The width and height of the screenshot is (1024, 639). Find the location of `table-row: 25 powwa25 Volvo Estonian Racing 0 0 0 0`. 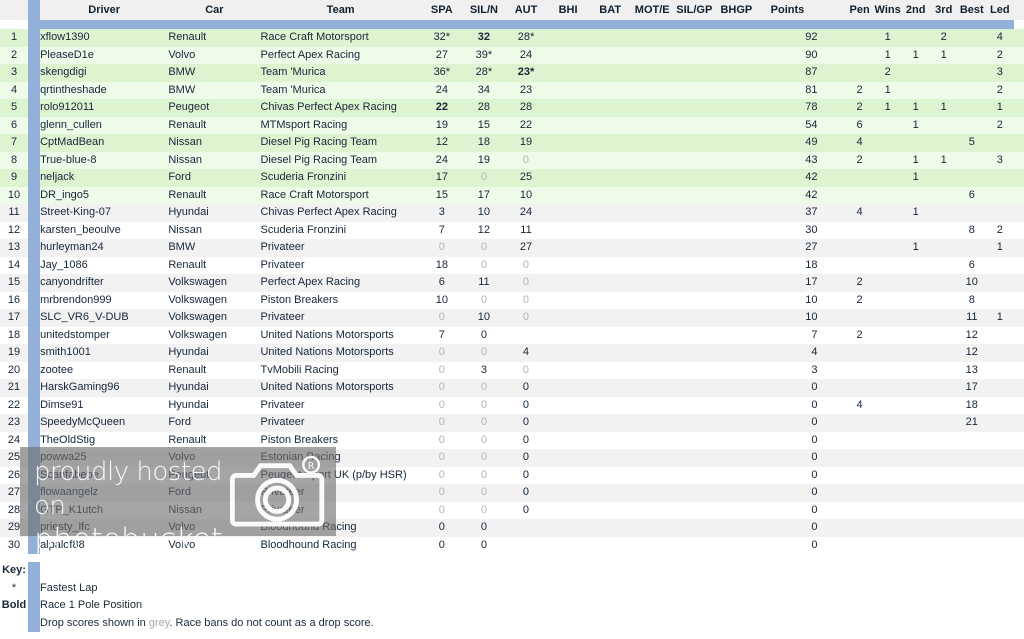

table-row: 25 powwa25 Volvo Estonian Racing 0 0 0 0 is located at coordinates (512, 458).